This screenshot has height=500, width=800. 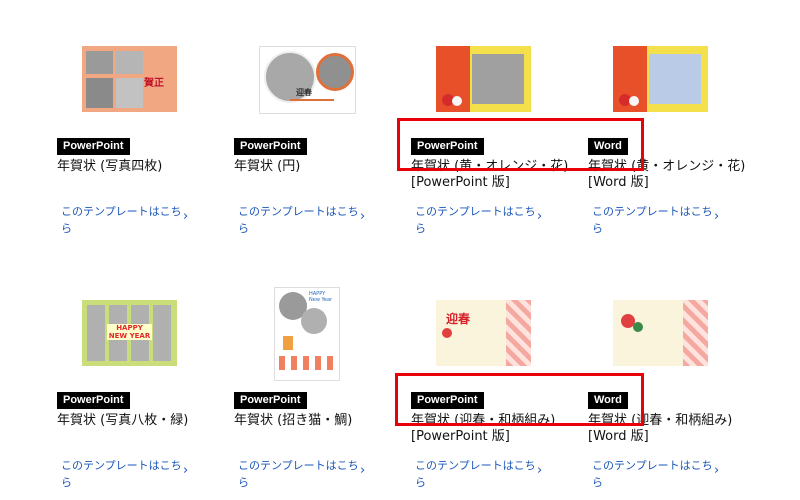 What do you see at coordinates (307, 334) in the screenshot?
I see `template-thumbnail: HAPPY New Year` at bounding box center [307, 334].